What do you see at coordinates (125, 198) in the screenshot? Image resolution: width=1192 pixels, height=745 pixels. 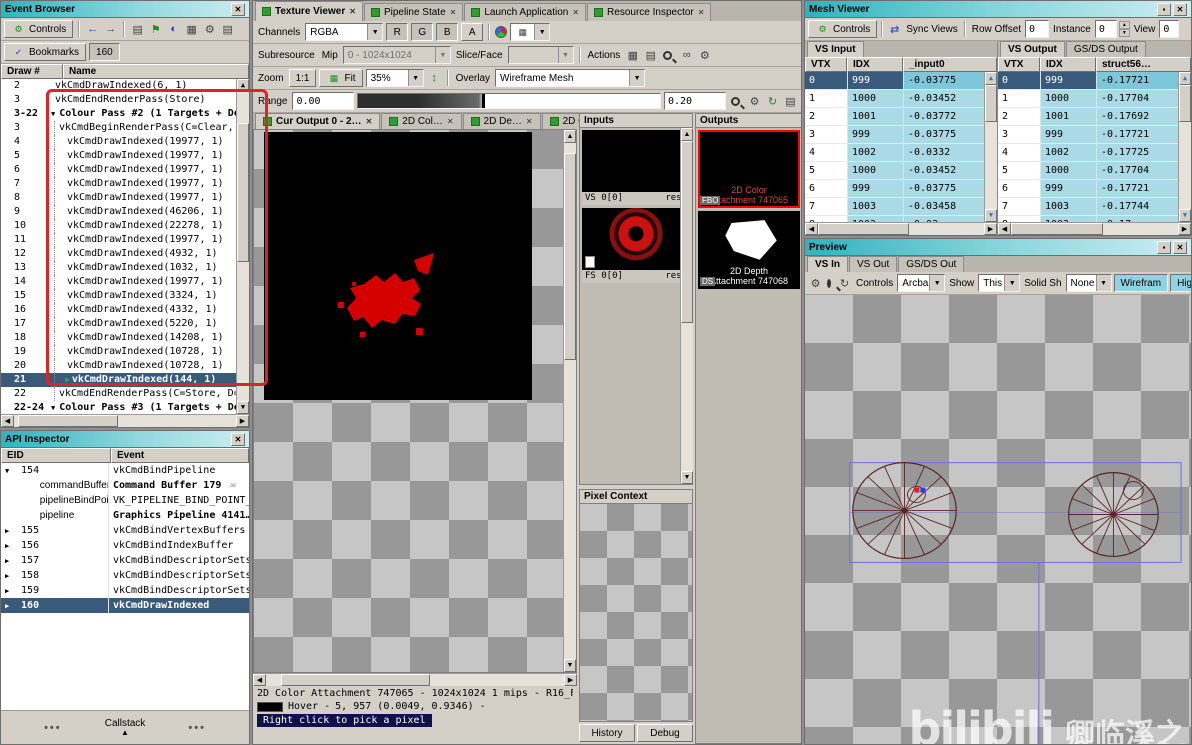 I see `event-row: 8 vkCmdDrawIndexed(19977, 1)` at bounding box center [125, 198].